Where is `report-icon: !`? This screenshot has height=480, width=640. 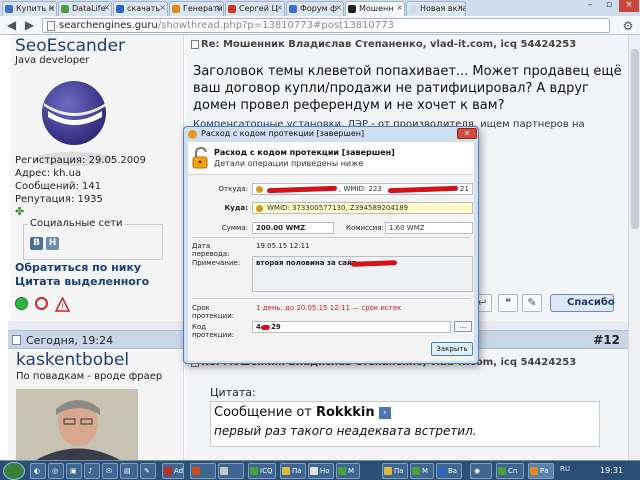
report-icon: ! is located at coordinates (62, 304).